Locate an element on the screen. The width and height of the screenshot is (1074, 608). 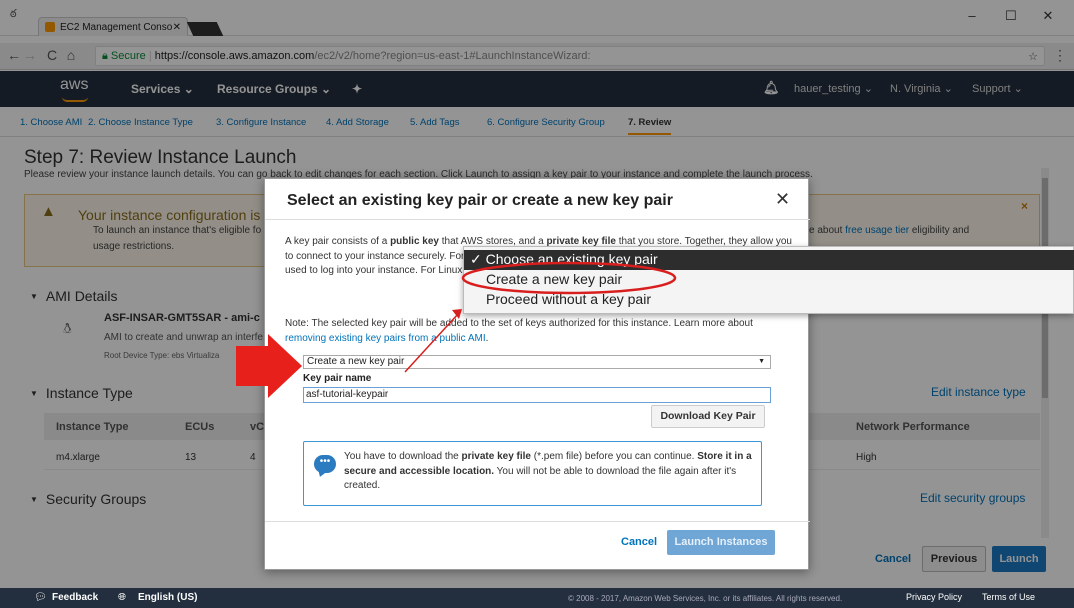
red-arrow-icon is located at coordinates (269, 366).